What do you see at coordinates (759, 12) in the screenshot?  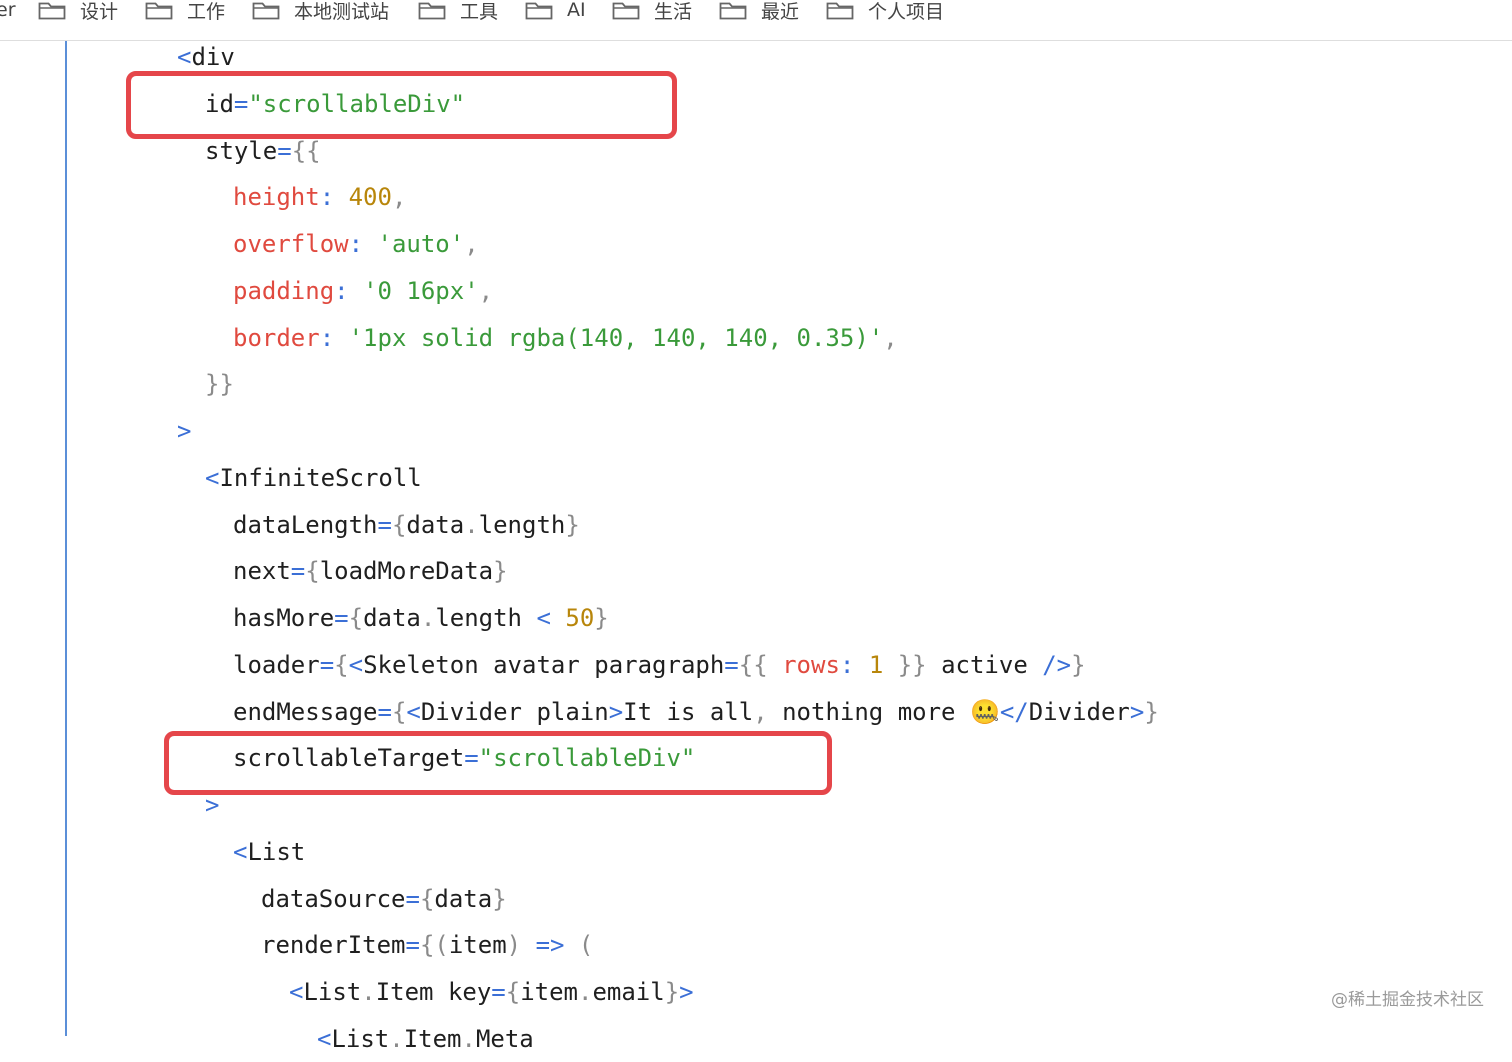 I see `bookmark-folder-6: 最近` at bounding box center [759, 12].